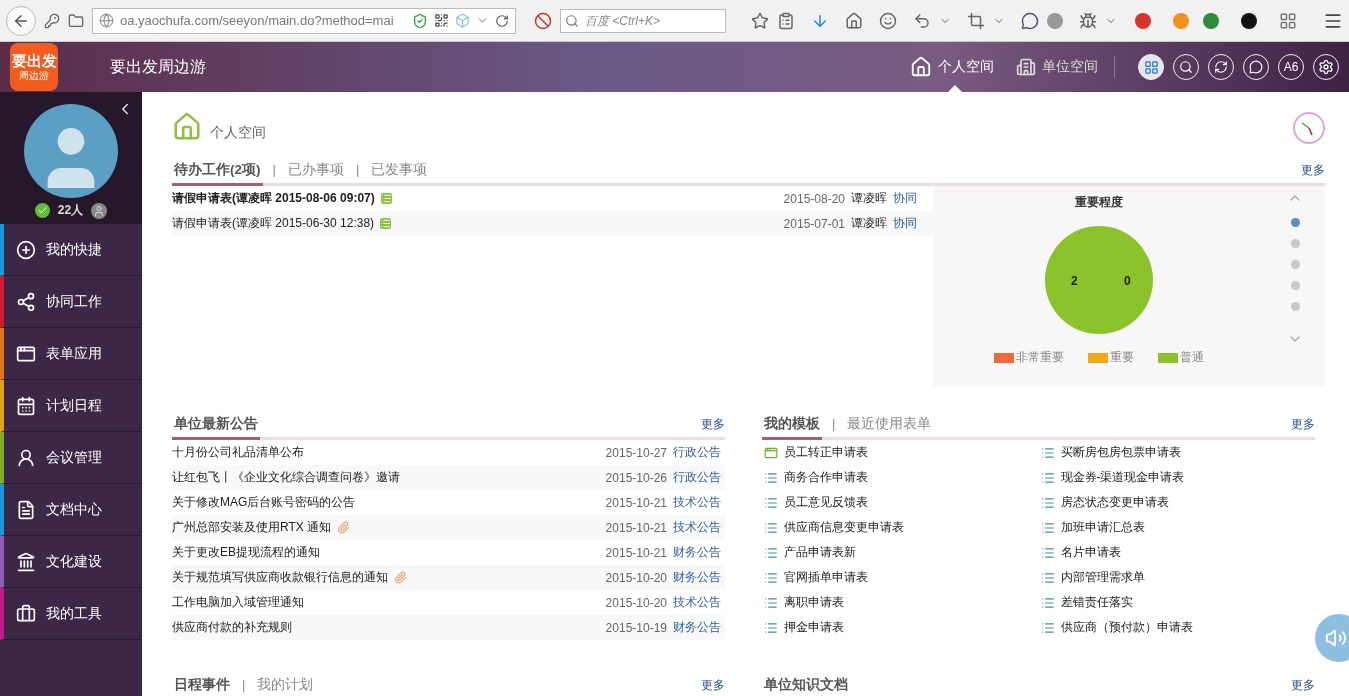  I want to click on space-tab: 单位空间, so click(1057, 67).